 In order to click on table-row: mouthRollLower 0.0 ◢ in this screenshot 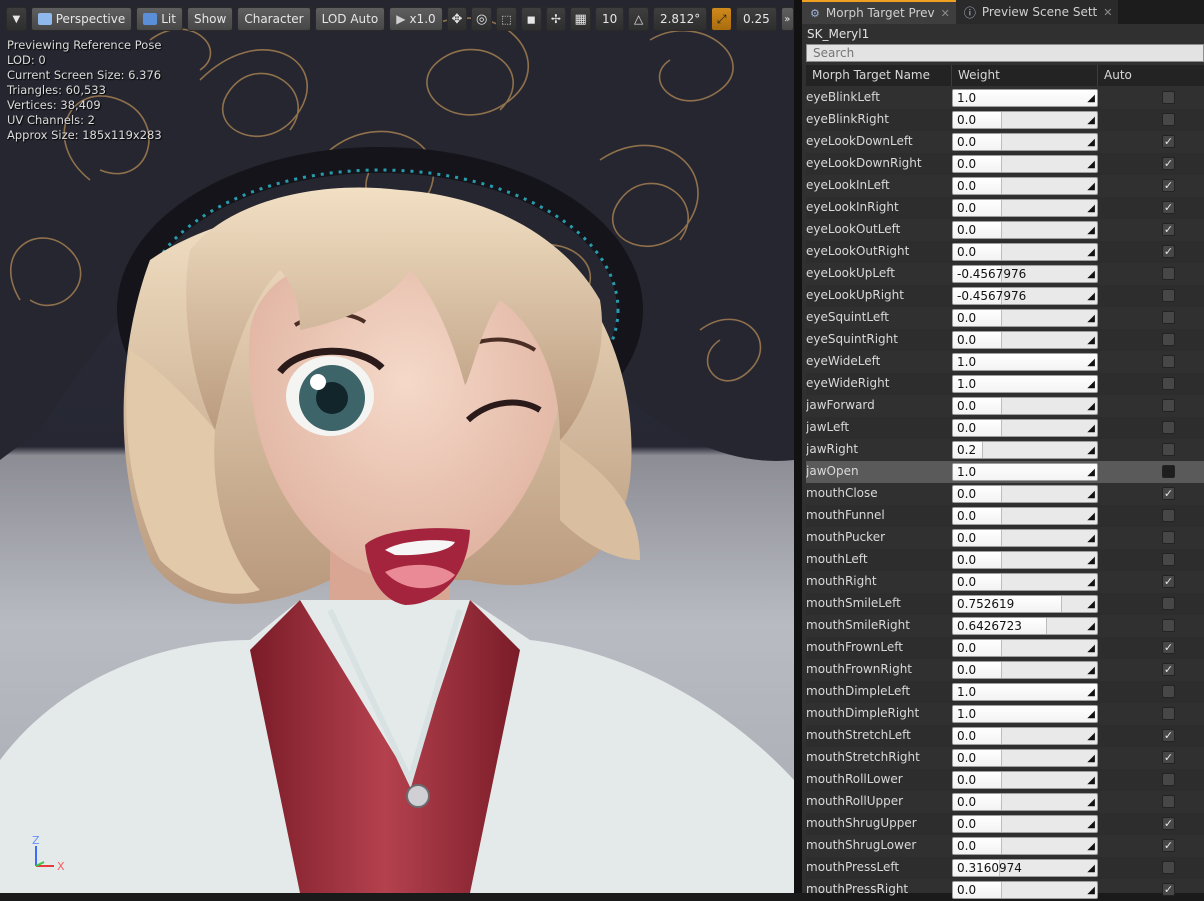, I will do `click(1005, 780)`.